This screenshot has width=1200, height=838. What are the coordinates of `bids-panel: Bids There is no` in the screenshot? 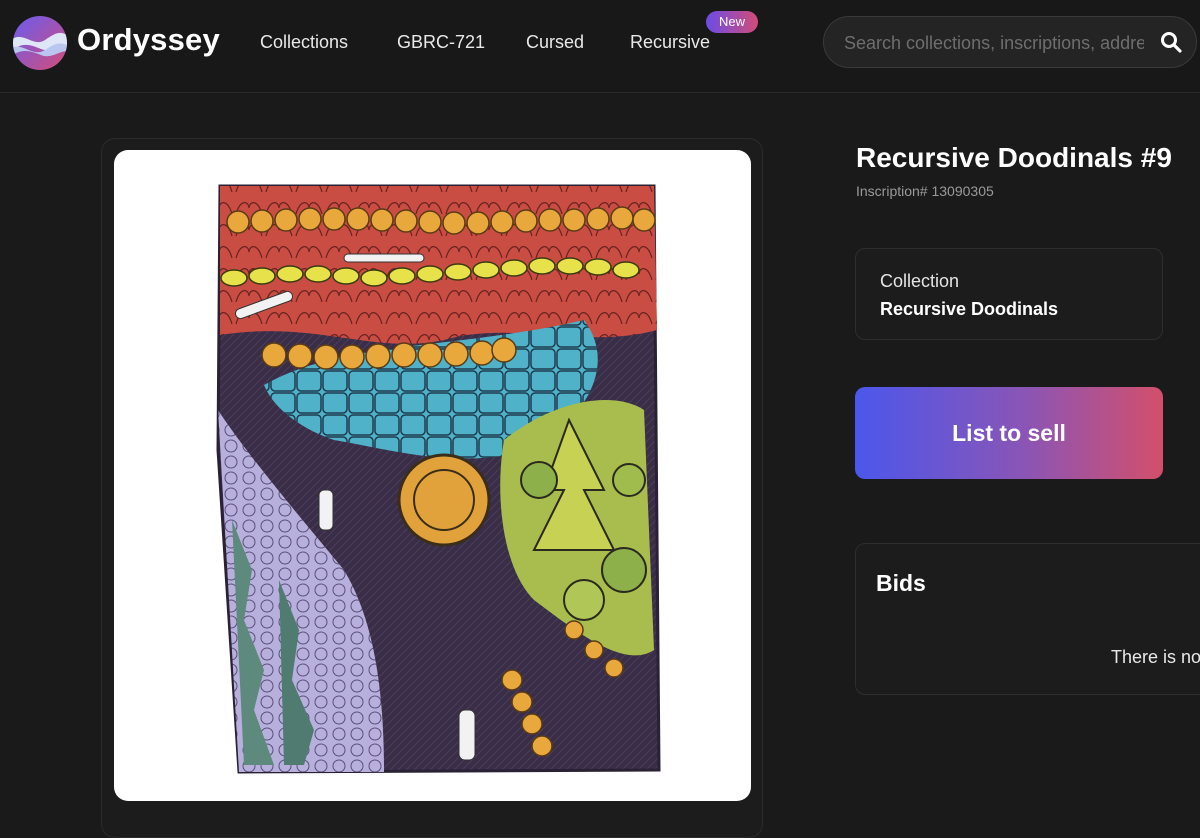 It's located at (1027, 619).